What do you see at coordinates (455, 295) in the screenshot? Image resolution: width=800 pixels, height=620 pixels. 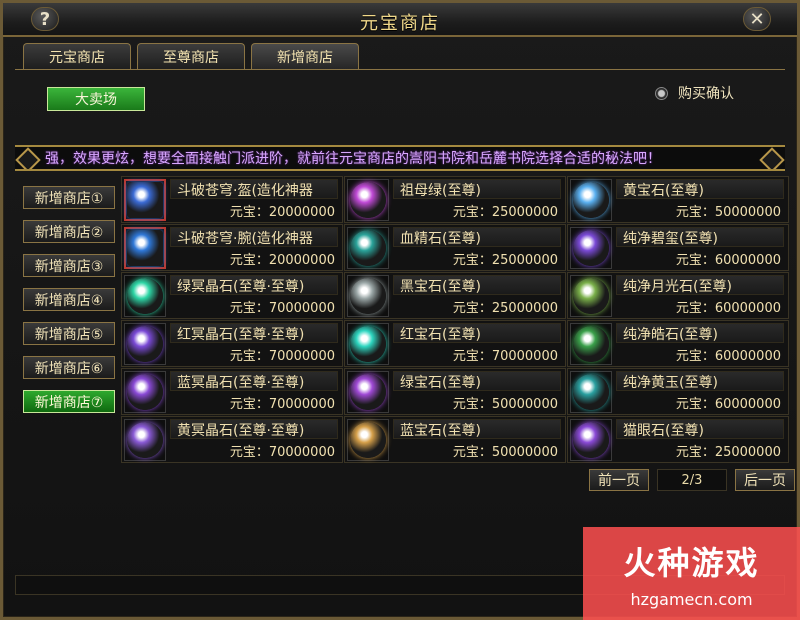 I see `shop-item: 黑宝石(至尊) 元宝：25000000` at bounding box center [455, 295].